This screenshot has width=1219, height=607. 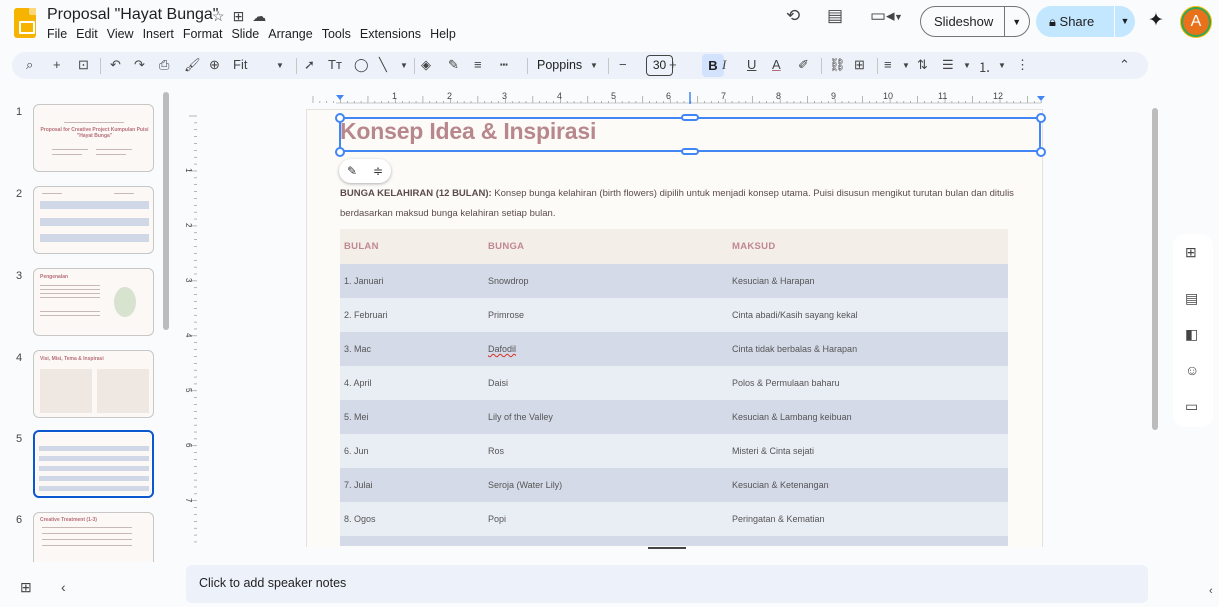 What do you see at coordinates (1002, 65) in the screenshot?
I see `numbered-list-dropdown-icon: ▼` at bounding box center [1002, 65].